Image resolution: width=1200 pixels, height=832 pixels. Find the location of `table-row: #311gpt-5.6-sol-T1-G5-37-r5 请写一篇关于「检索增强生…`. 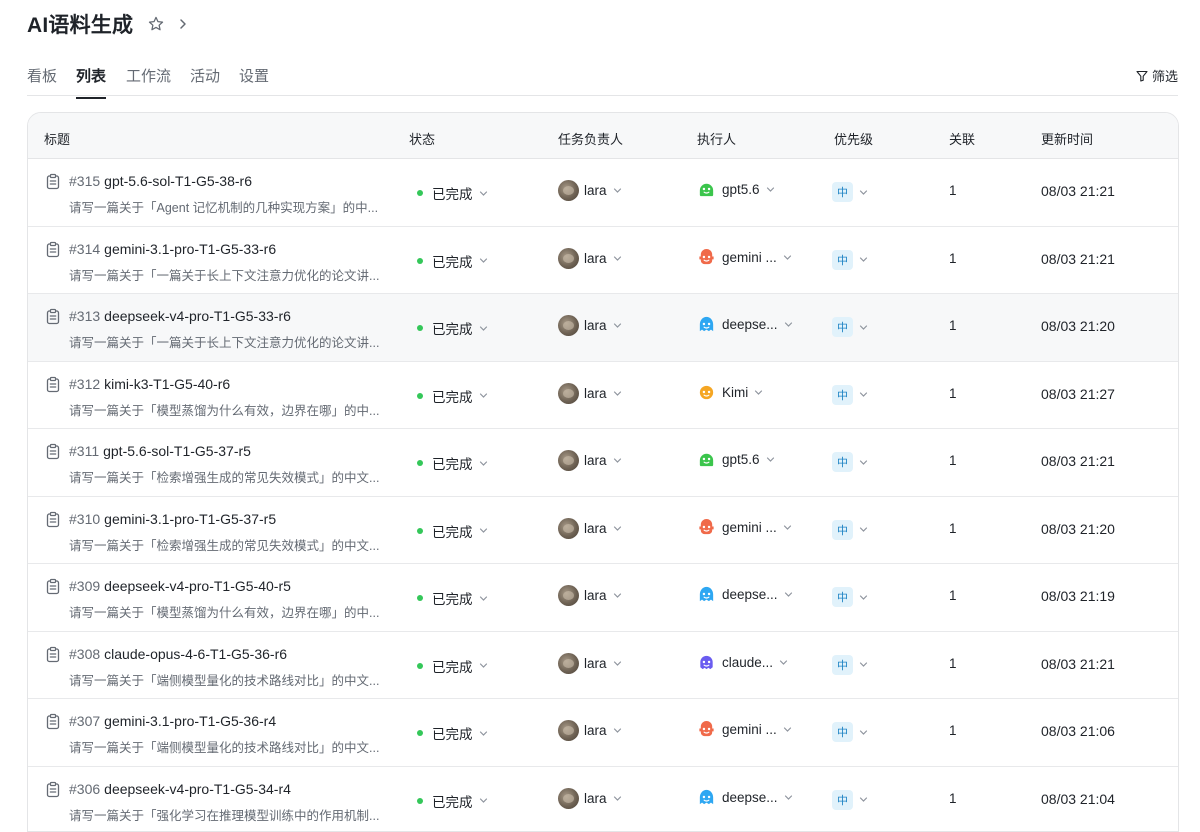

table-row: #311gpt-5.6-sol-T1-G5-37-r5 请写一篇关于「检索增强生… is located at coordinates (603, 463).